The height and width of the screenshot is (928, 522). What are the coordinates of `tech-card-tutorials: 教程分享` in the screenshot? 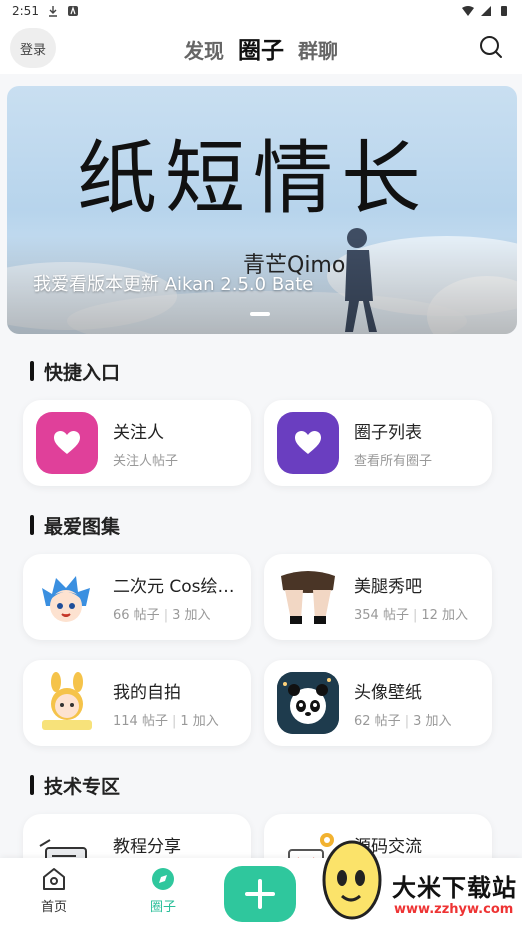 It's located at (137, 836).